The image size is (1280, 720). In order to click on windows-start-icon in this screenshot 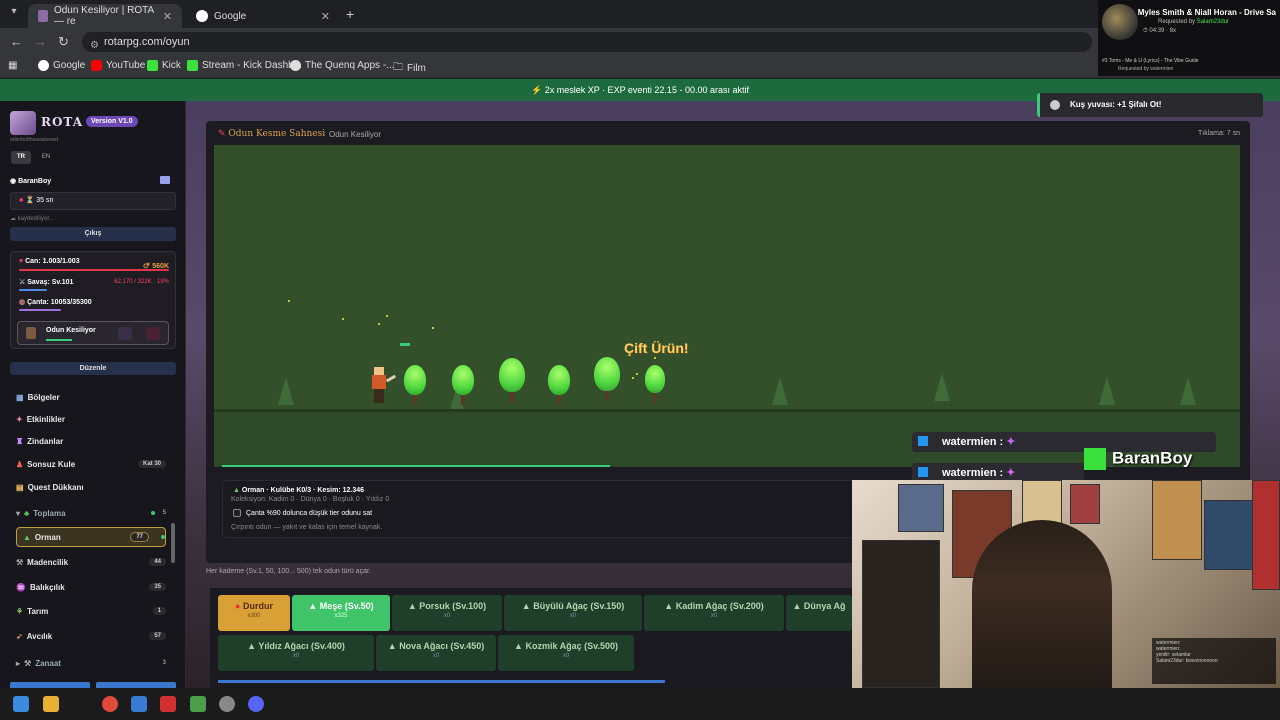, I will do `click(21, 704)`.